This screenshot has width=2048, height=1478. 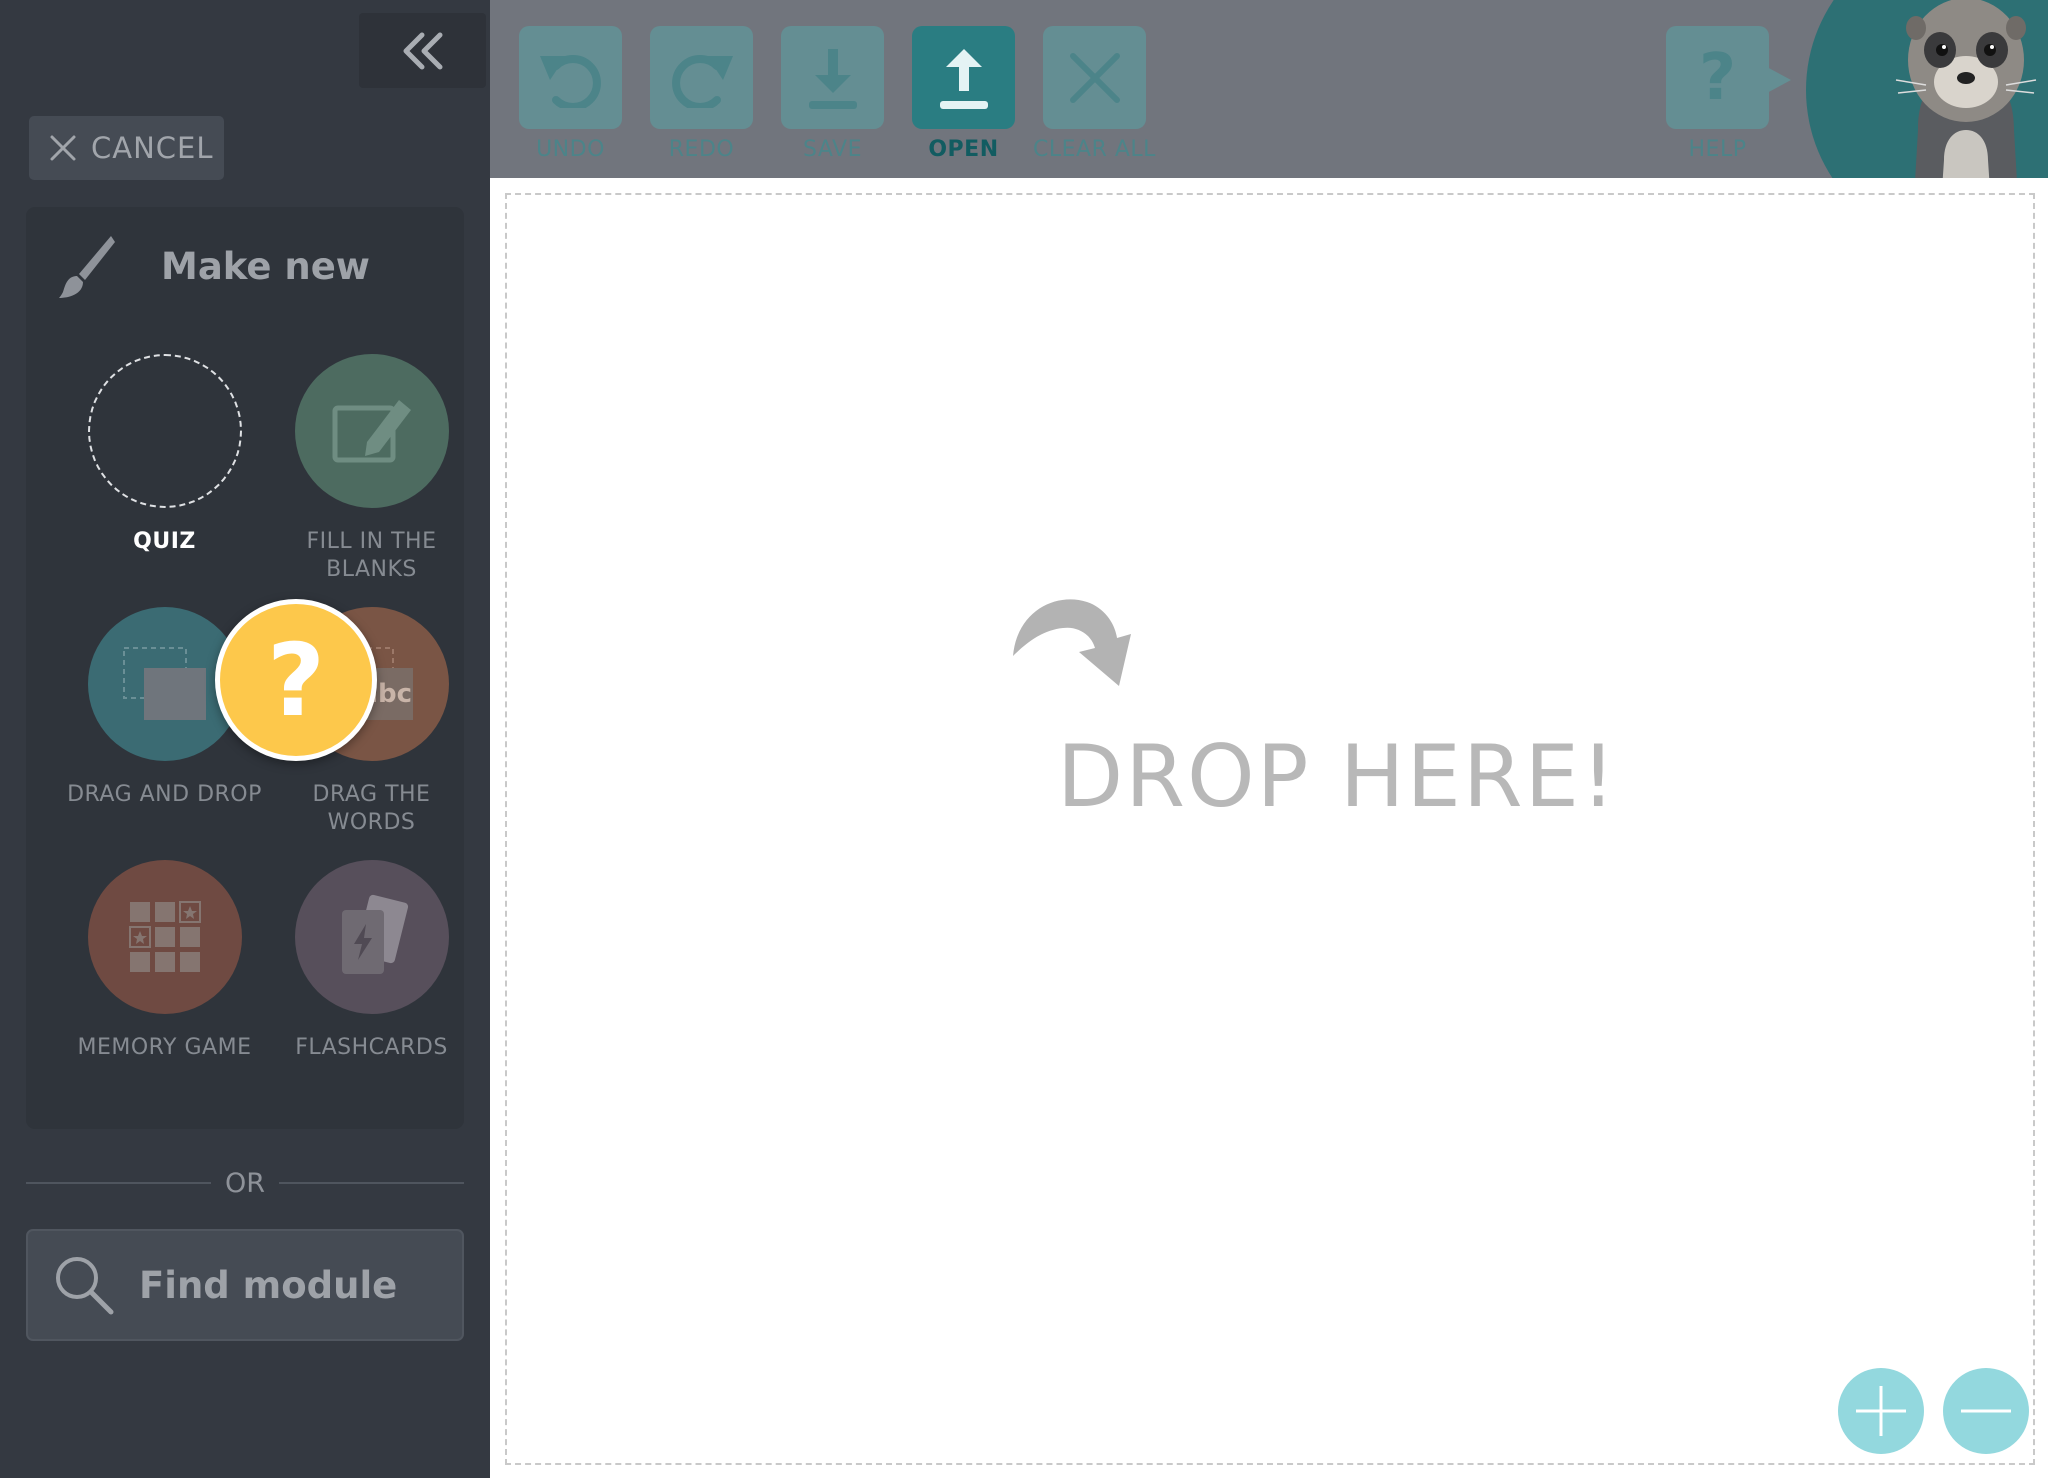 I want to click on cancel-button: CANCEL, so click(x=126, y=148).